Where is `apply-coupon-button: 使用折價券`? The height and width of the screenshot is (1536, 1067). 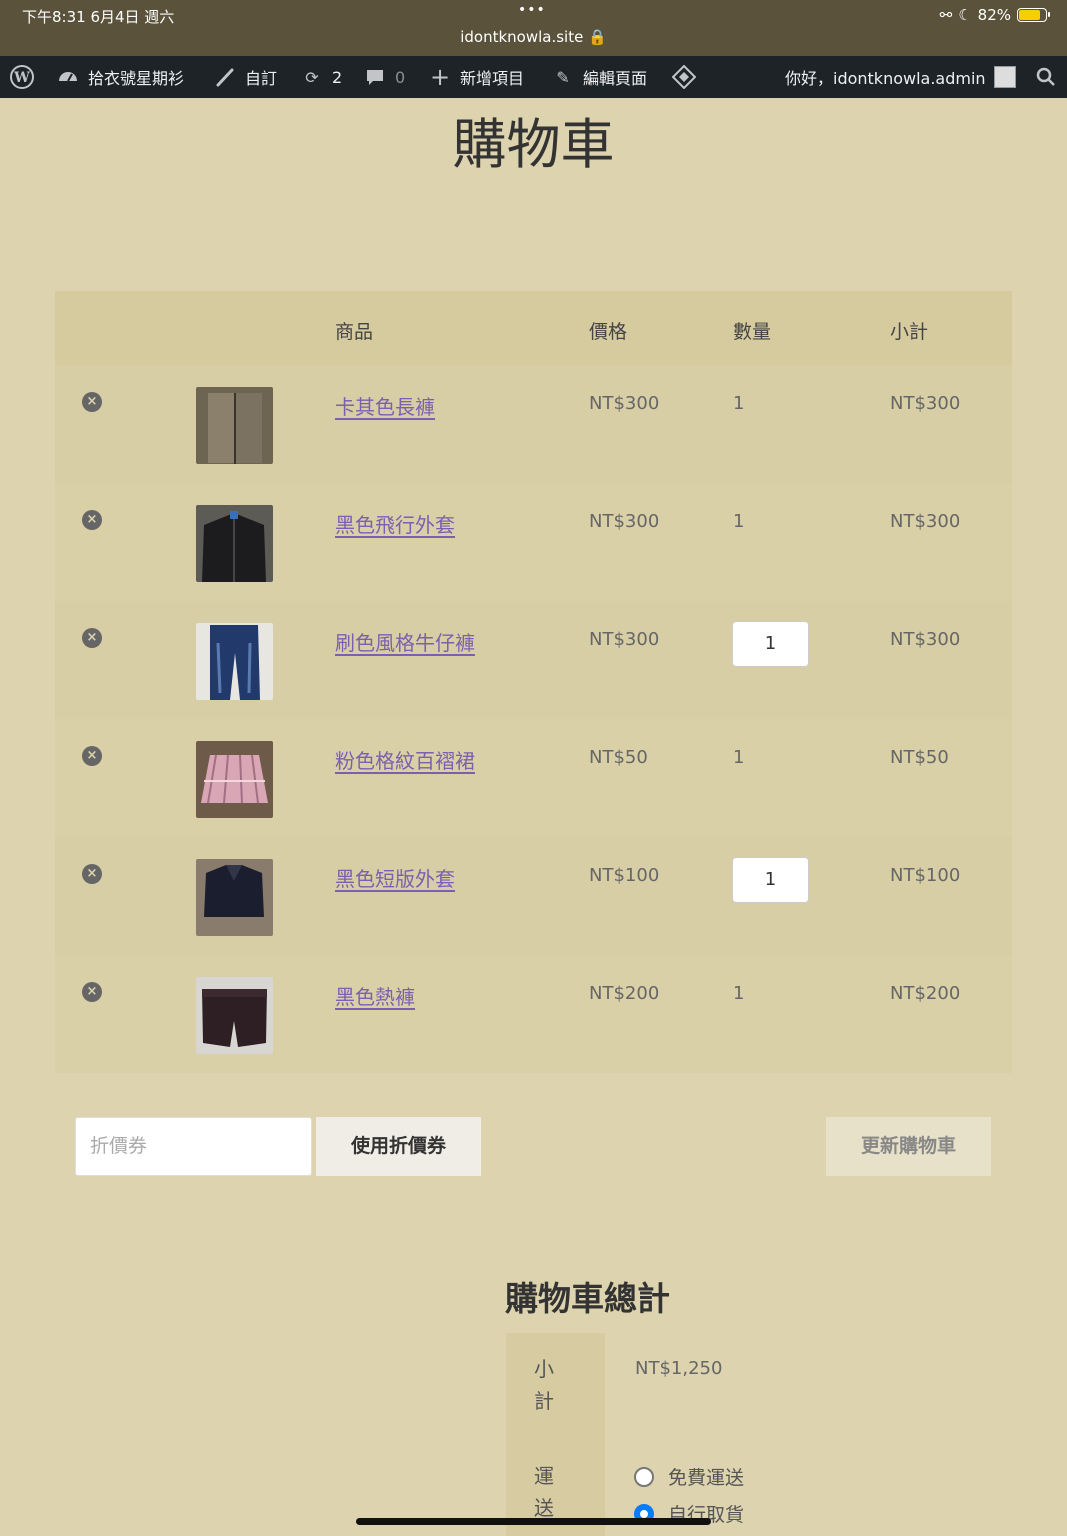
apply-coupon-button: 使用折價券 is located at coordinates (398, 1146).